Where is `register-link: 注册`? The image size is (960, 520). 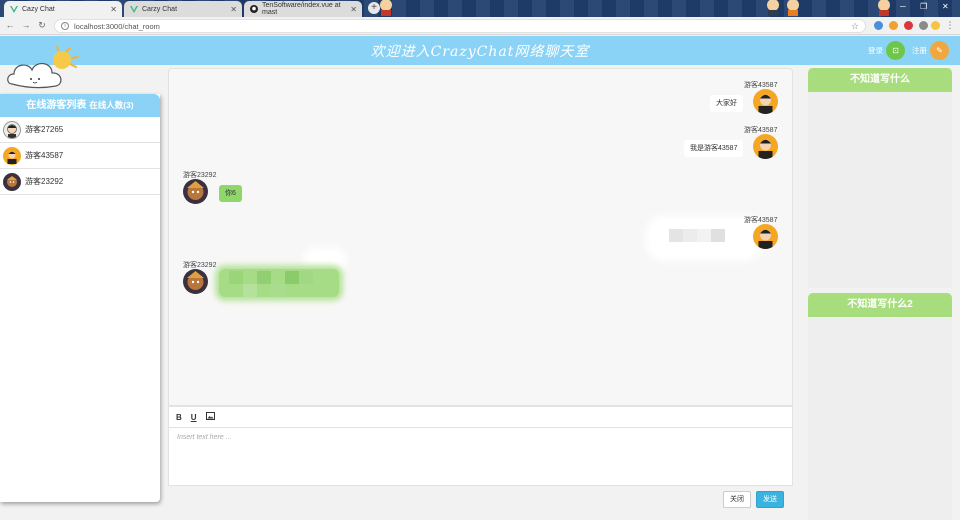
register-link: 注册 is located at coordinates (919, 50).